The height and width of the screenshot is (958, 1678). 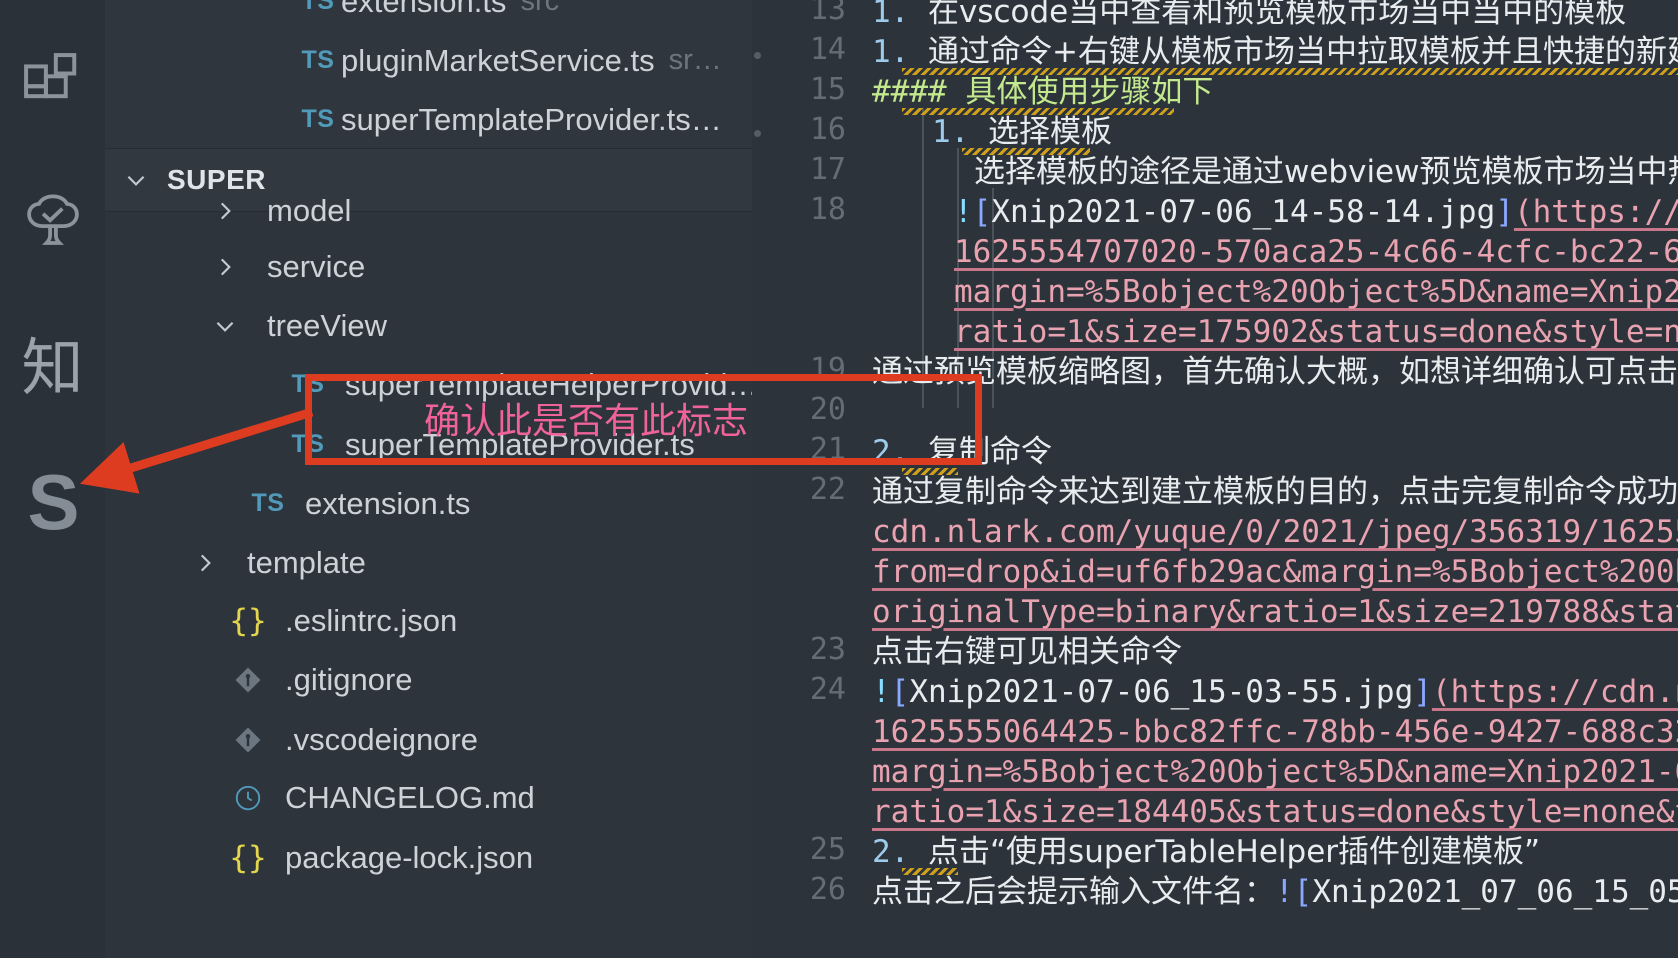 What do you see at coordinates (586, 421) in the screenshot?
I see `annotation-label: 确认此是否有此标志` at bounding box center [586, 421].